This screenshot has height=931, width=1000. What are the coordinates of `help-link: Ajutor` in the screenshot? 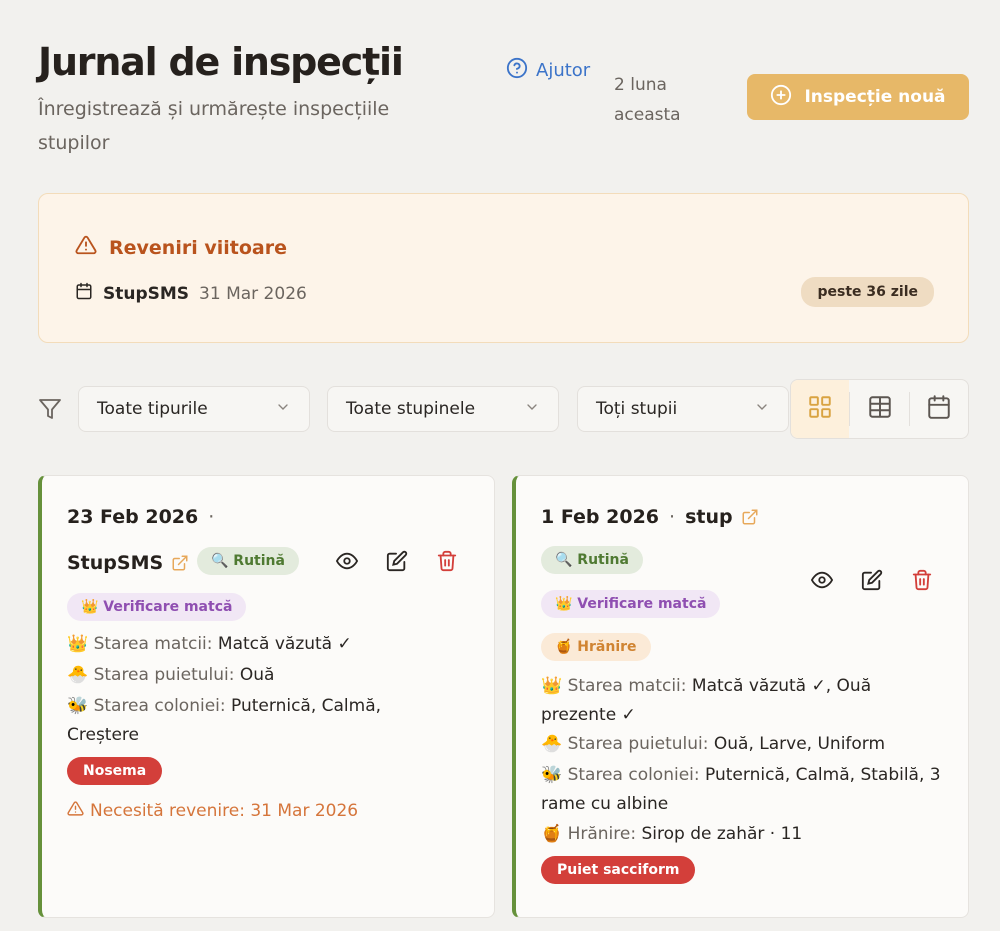 It's located at (548, 70).